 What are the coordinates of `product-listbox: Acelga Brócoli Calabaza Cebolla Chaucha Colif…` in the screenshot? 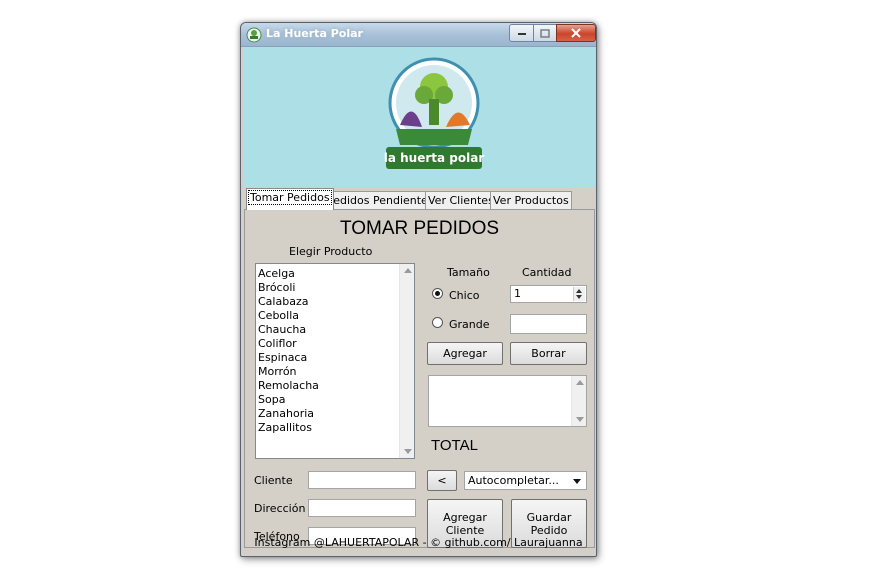 It's located at (335, 361).